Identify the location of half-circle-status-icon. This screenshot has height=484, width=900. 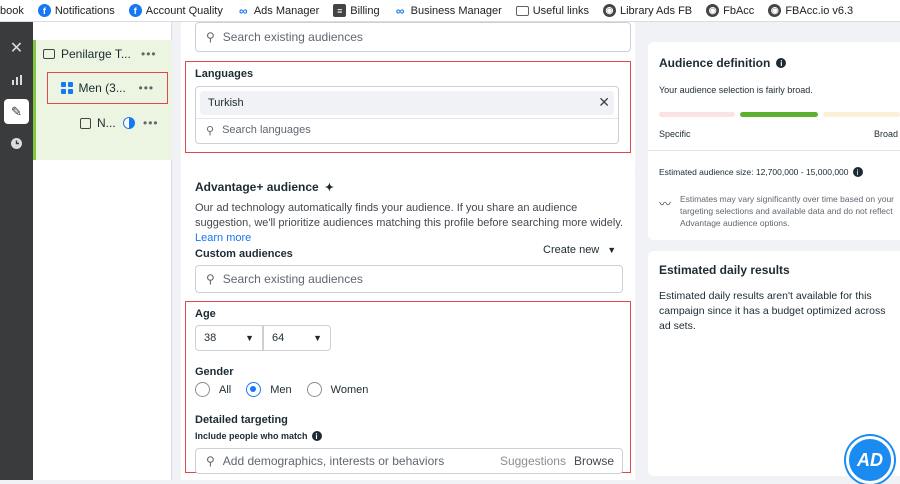
(129, 123).